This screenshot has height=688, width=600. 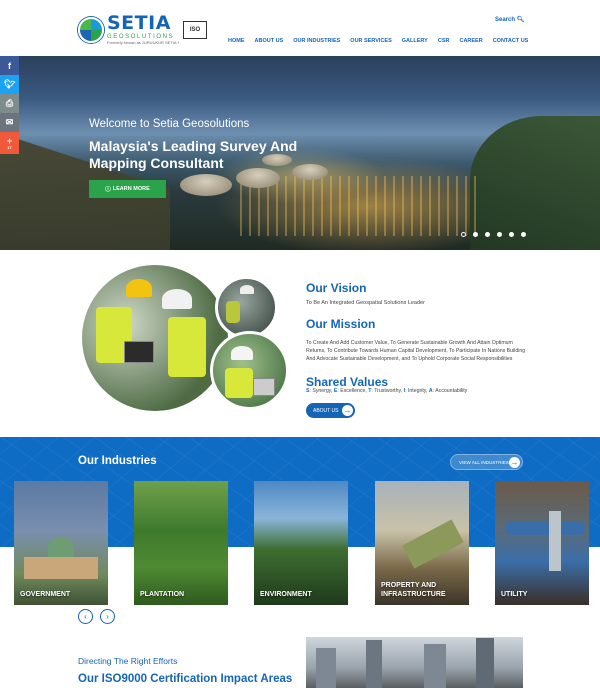 I want to click on search-label: Search, so click(x=505, y=20).